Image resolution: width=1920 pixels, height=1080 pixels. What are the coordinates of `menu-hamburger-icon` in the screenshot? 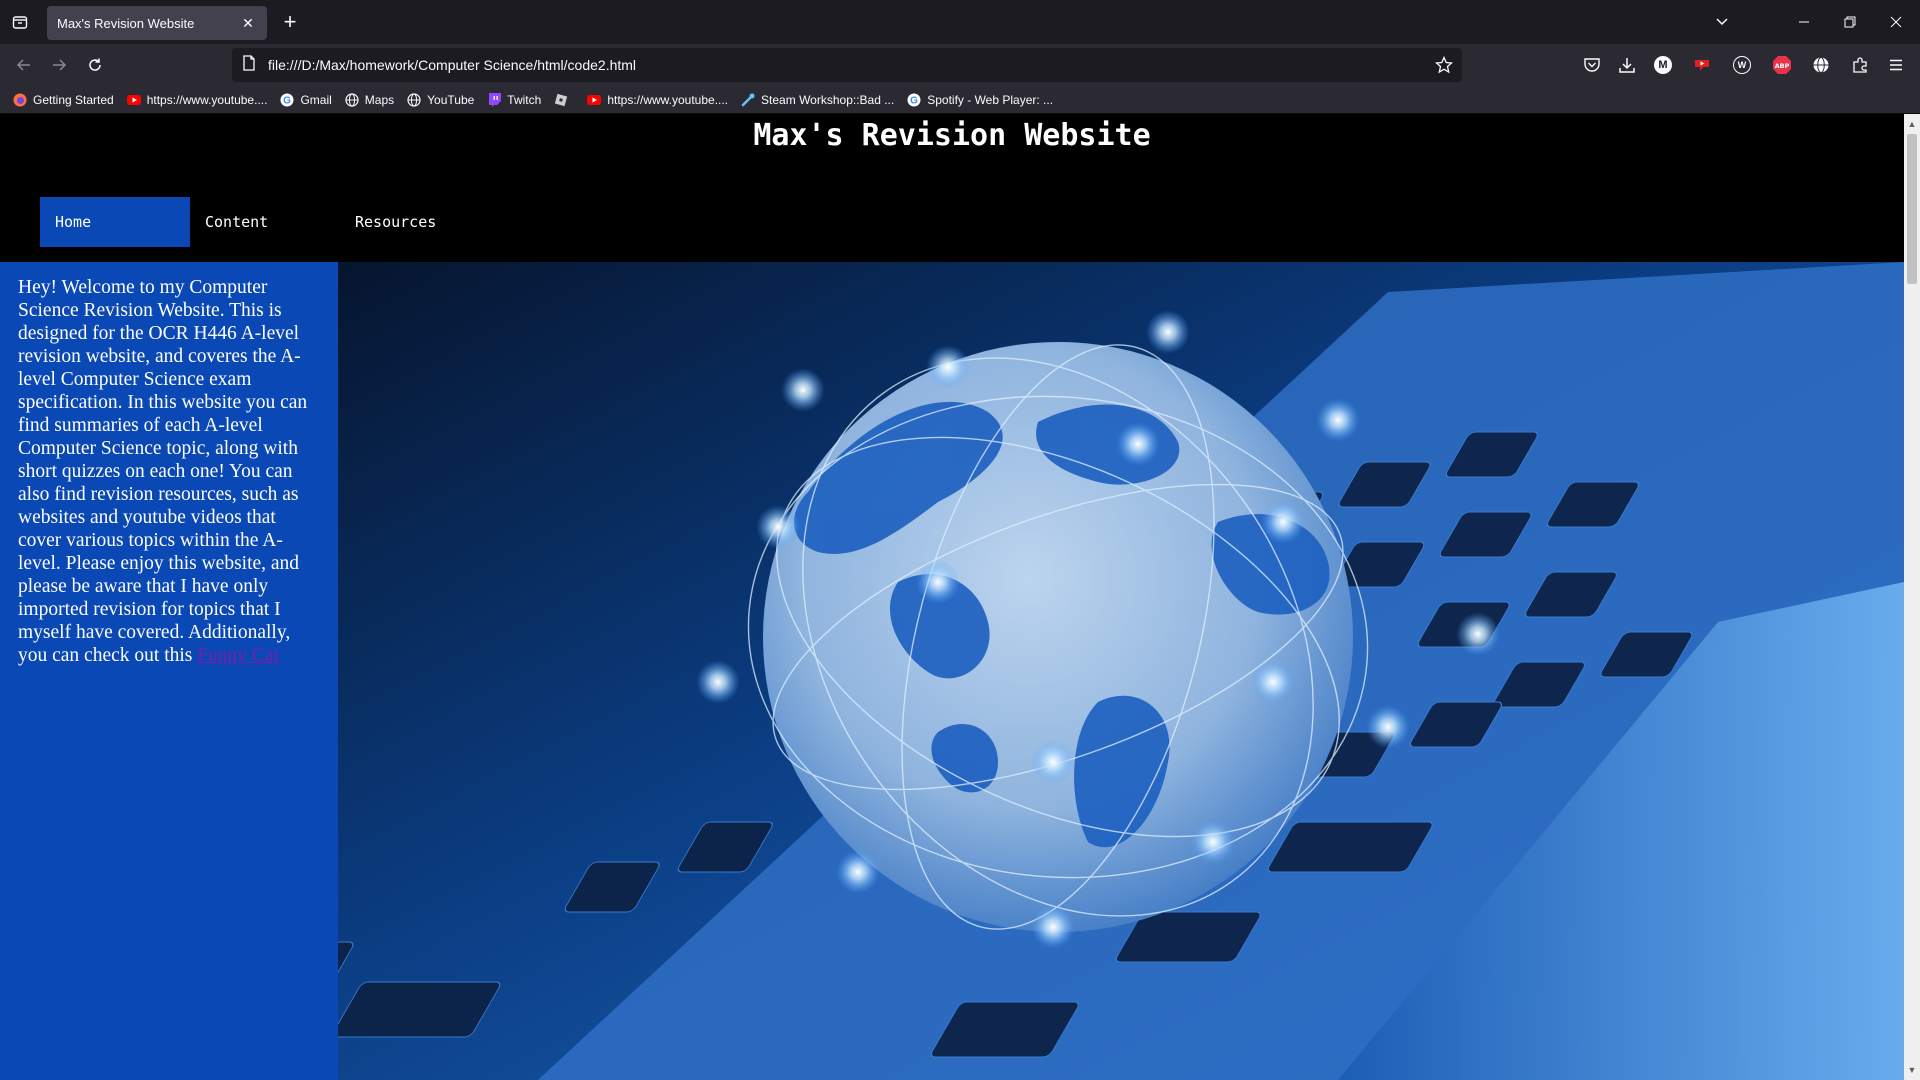 It's located at (1896, 65).